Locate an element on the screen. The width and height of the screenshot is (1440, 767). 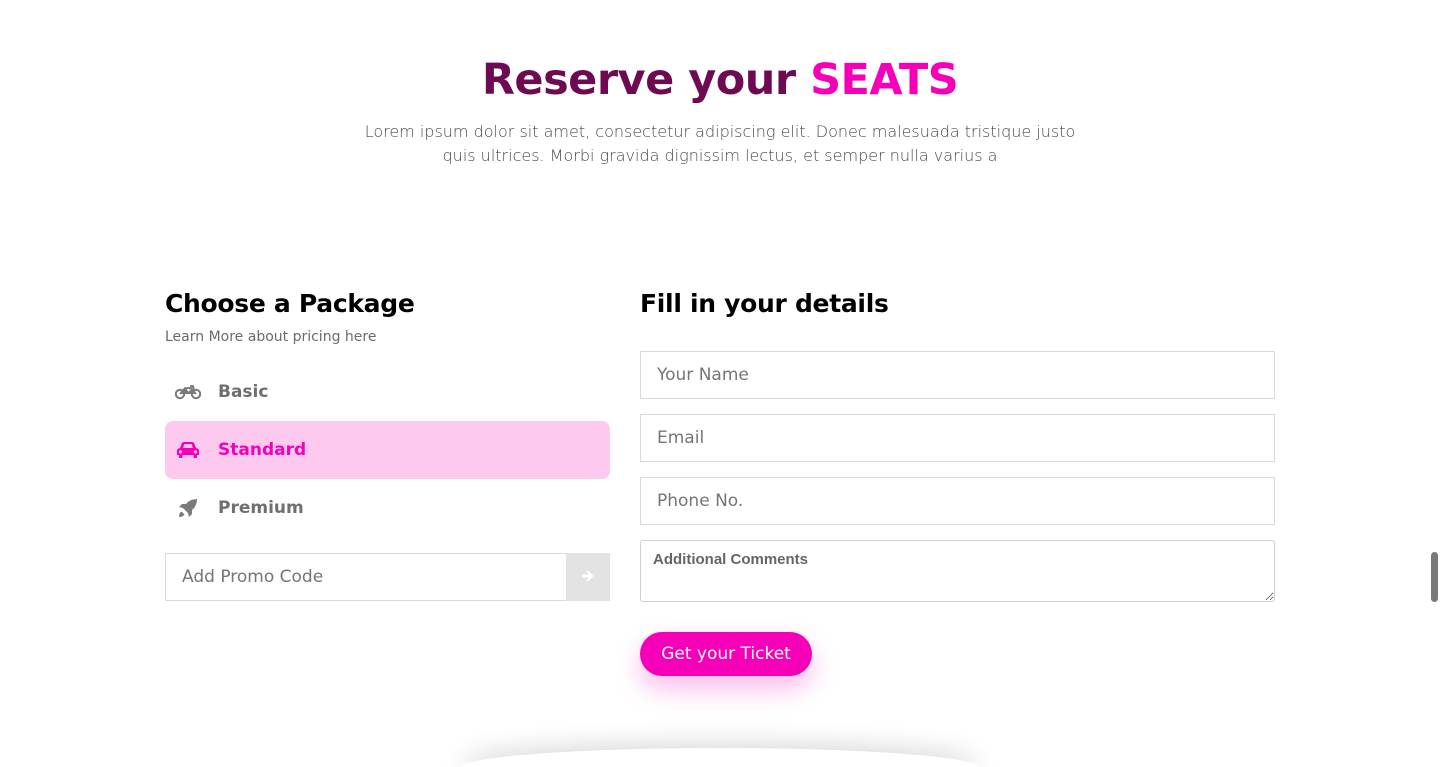
page-title: Reserve your SEATS is located at coordinates (720, 80).